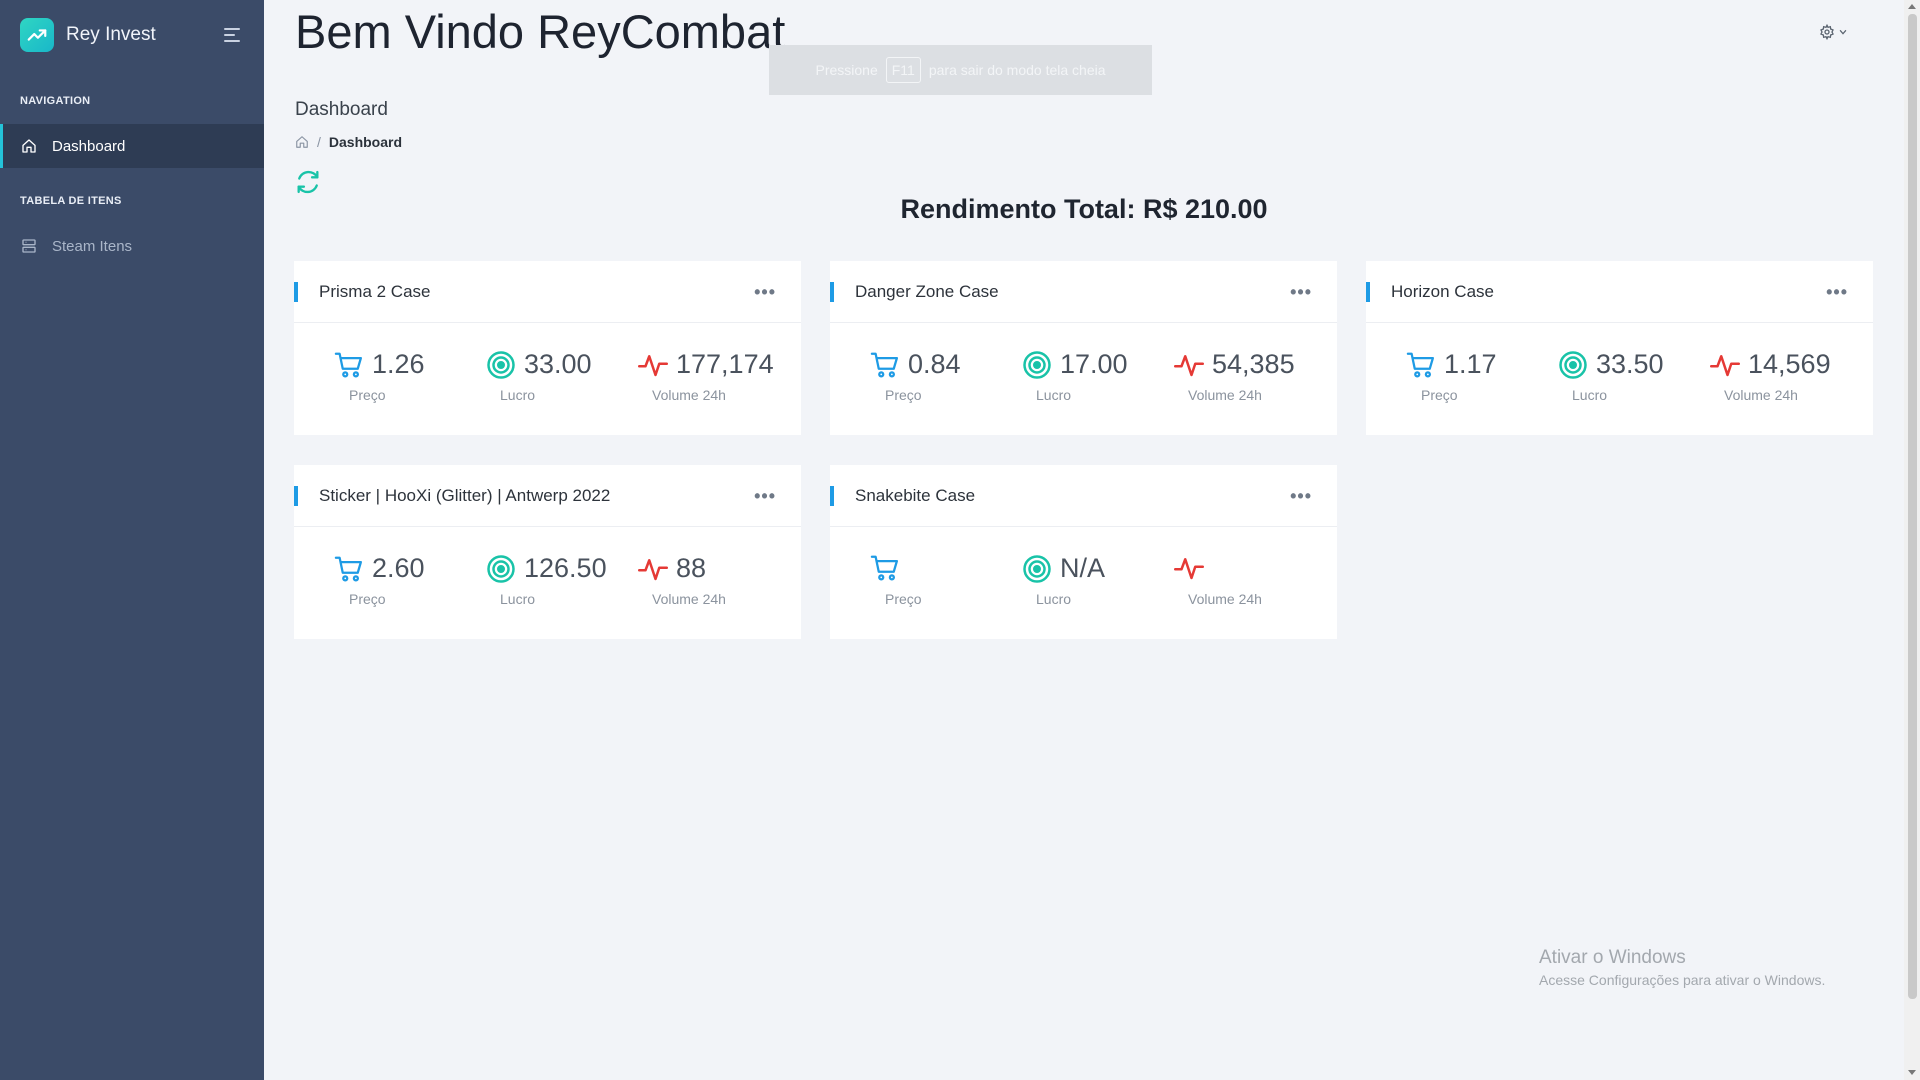  I want to click on stat-profit: 33.50 Lucro, so click(1611, 376).